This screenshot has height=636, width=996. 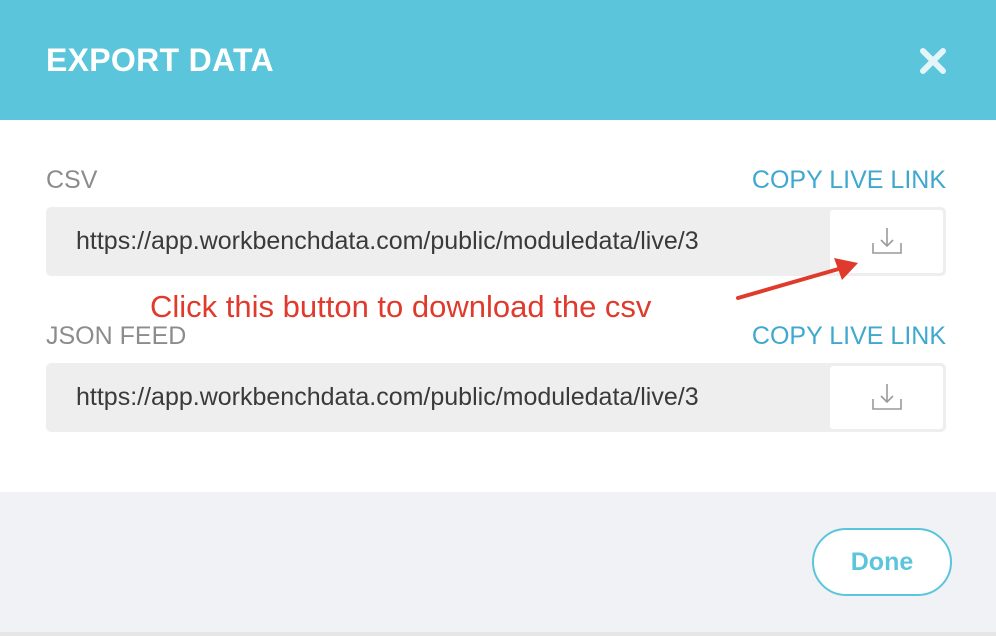 What do you see at coordinates (849, 180) in the screenshot?
I see `csv-copy-live-link: COPY LIVE LINK` at bounding box center [849, 180].